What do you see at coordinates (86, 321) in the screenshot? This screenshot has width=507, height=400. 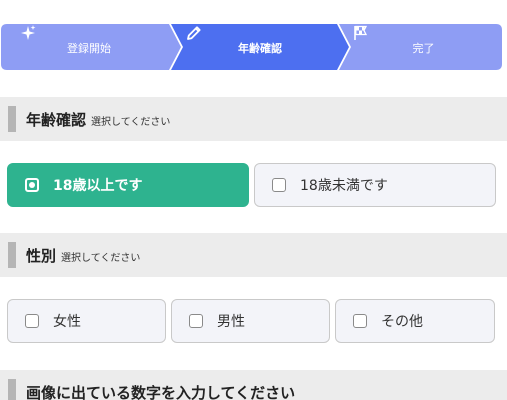 I see `gender-option-female: 女性` at bounding box center [86, 321].